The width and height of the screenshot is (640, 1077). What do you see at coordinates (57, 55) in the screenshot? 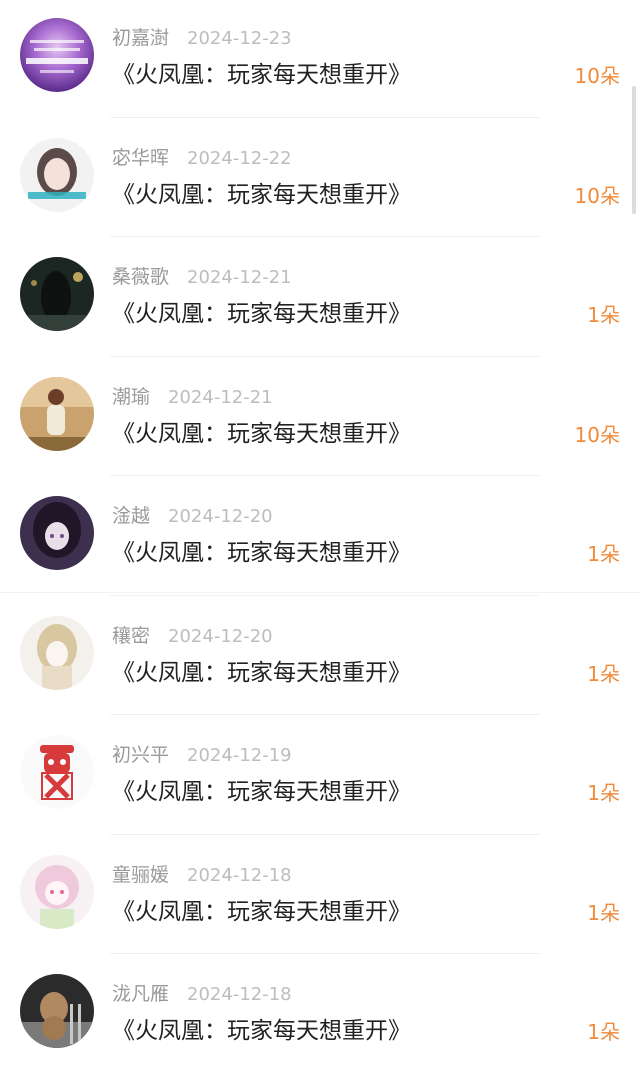
I see `purple-text-avatar-icon` at bounding box center [57, 55].